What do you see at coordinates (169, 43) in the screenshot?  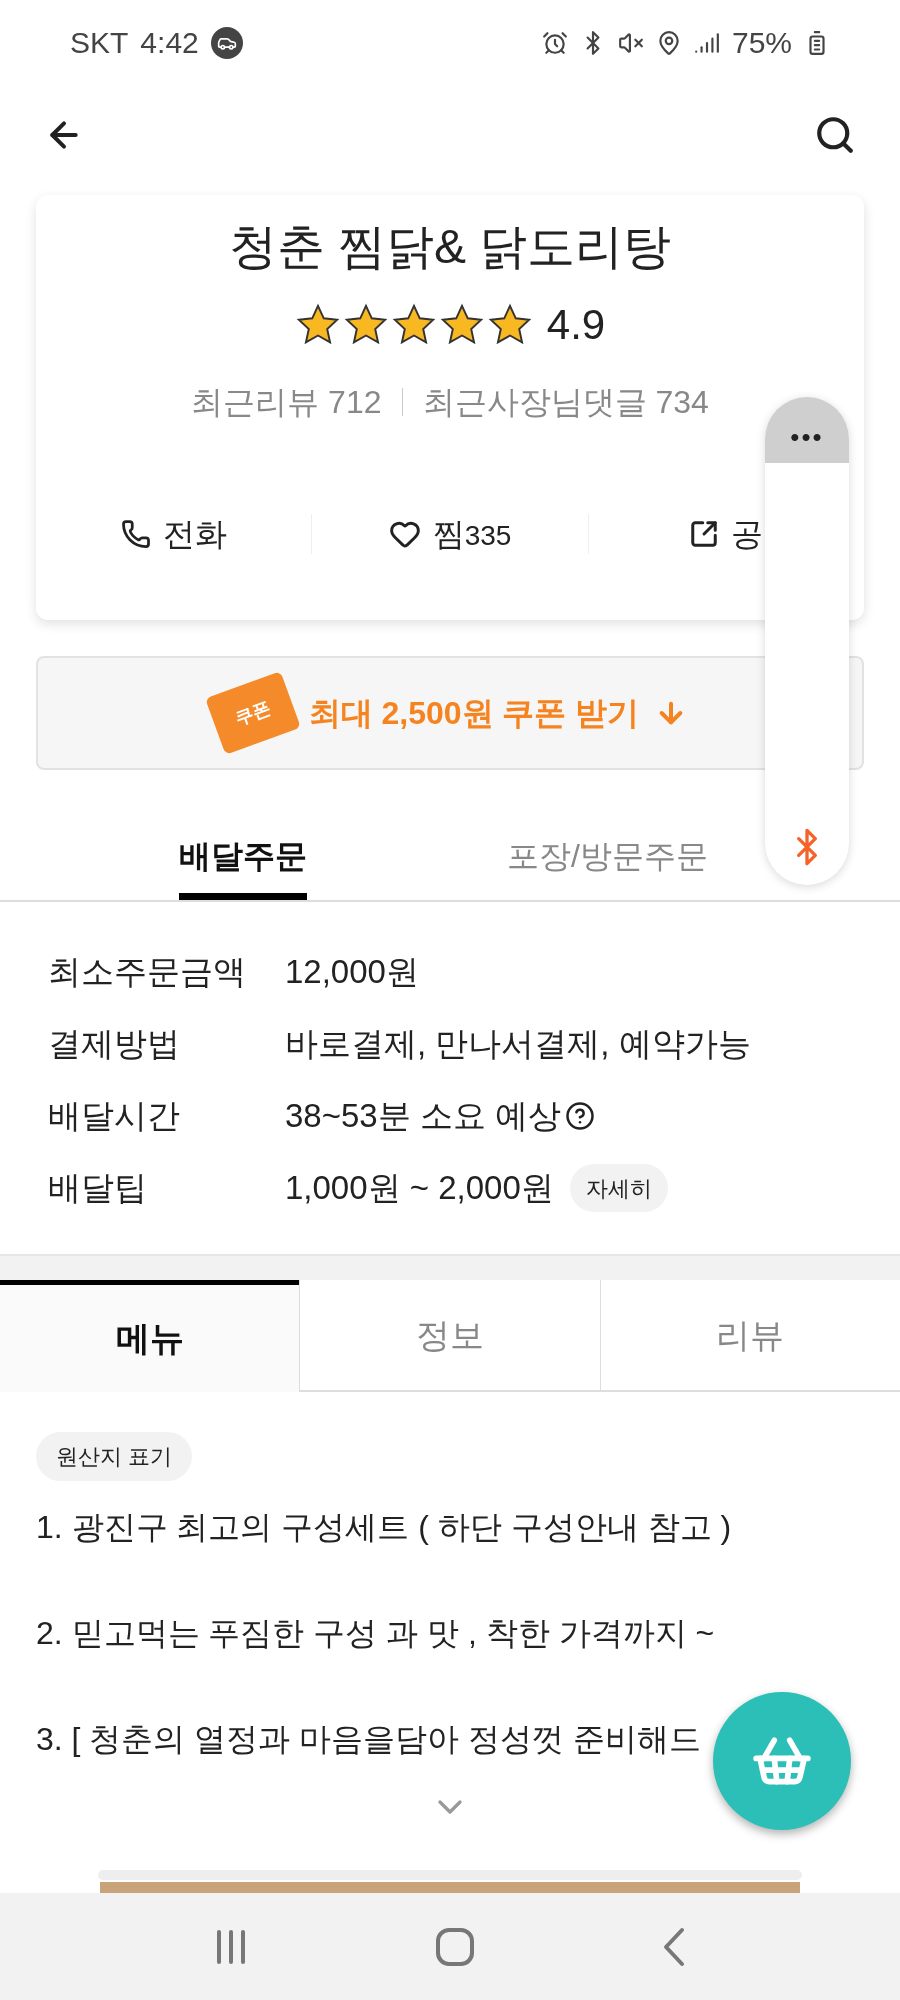 I see `clock: 4:42` at bounding box center [169, 43].